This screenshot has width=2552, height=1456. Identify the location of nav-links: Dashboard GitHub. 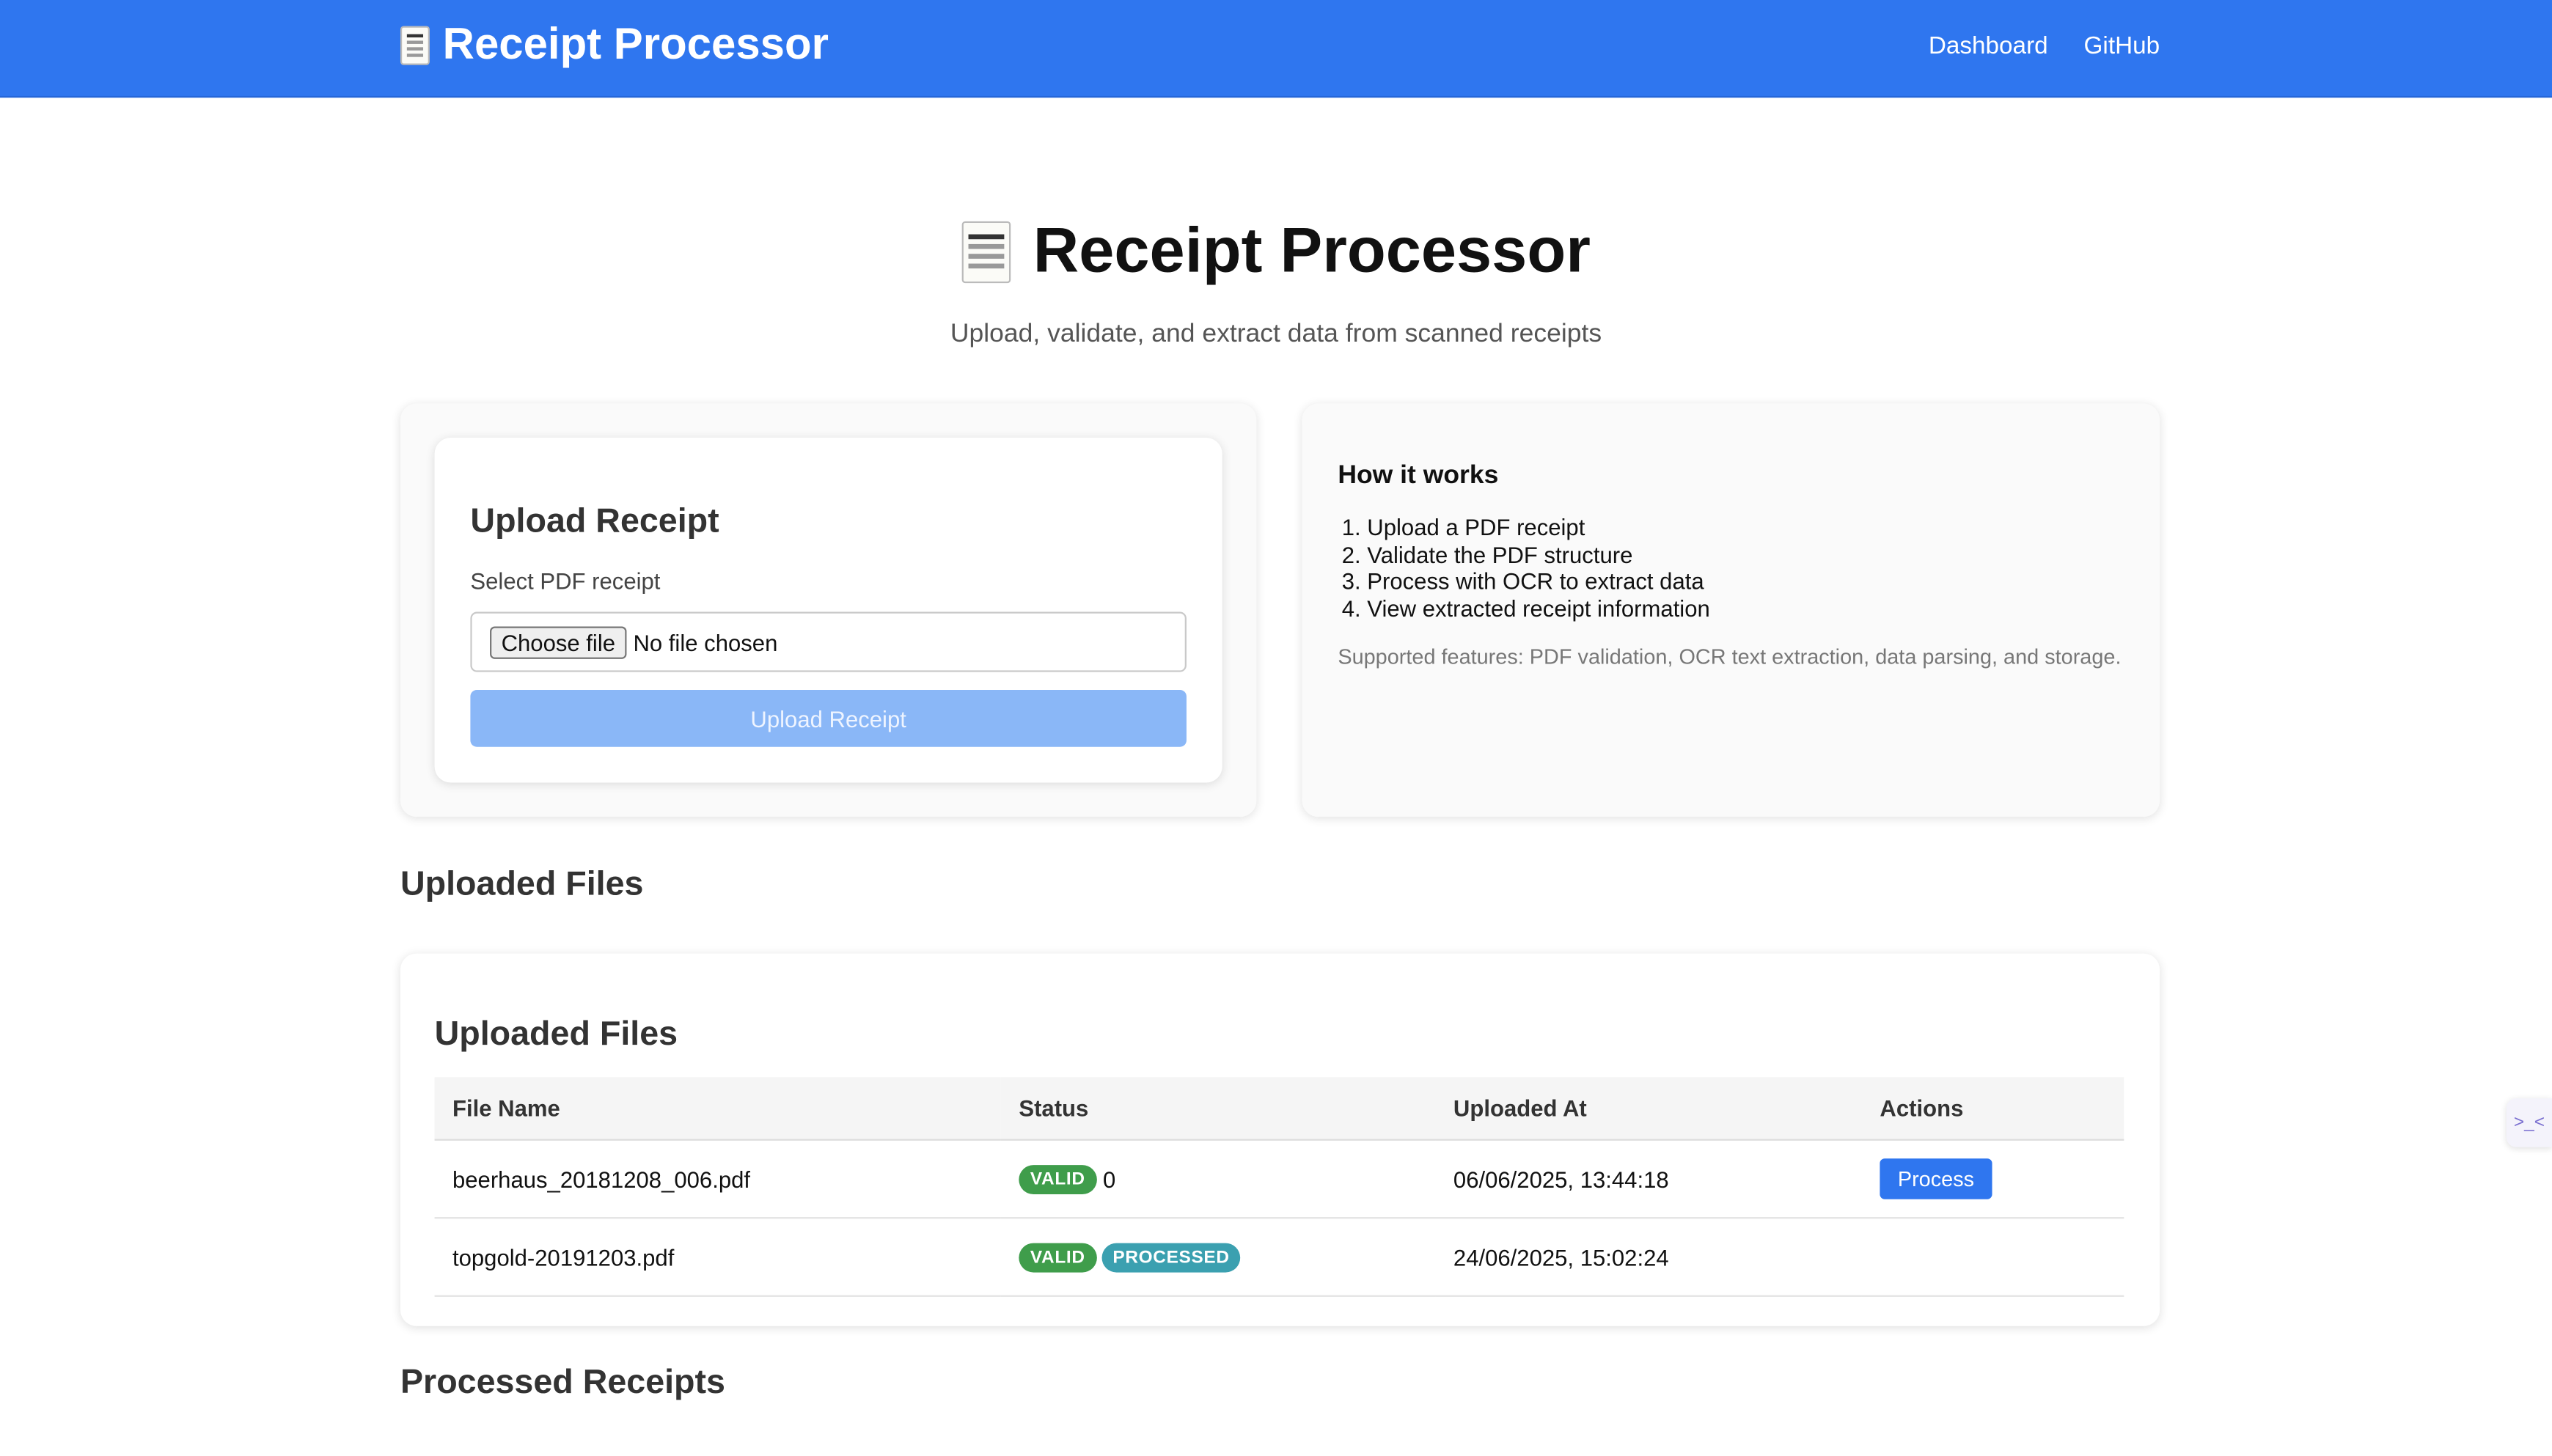
(2044, 46).